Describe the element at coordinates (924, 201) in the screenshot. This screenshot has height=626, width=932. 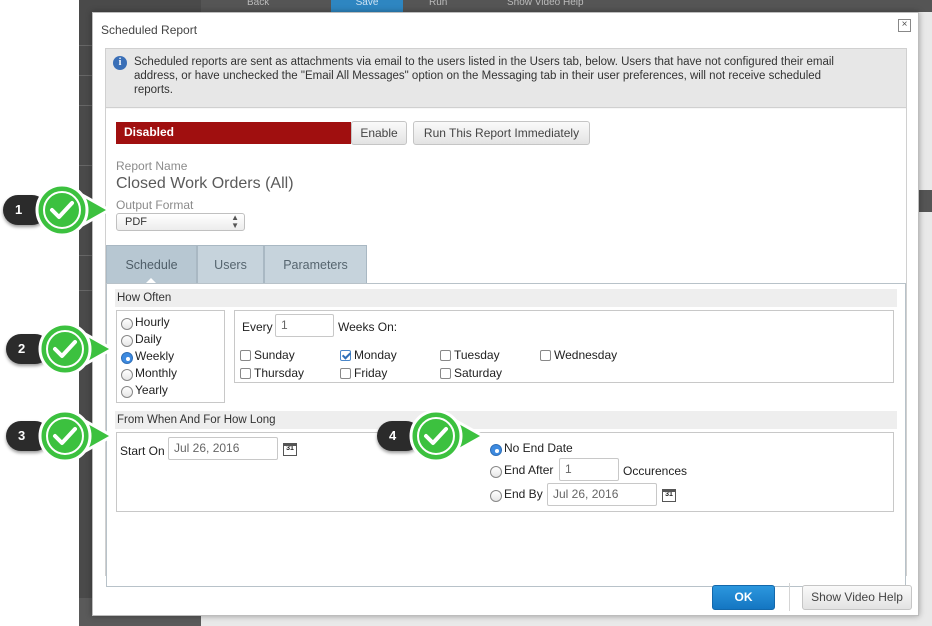
I see `background-right-strip` at that location.